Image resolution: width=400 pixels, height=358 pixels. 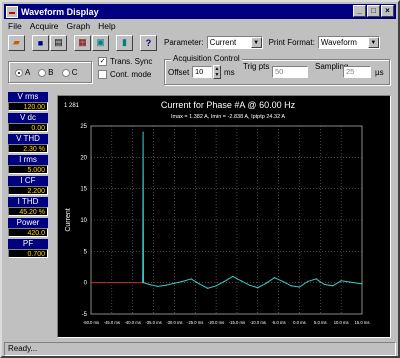 What do you see at coordinates (106, 26) in the screenshot?
I see `menu-help: Help` at bounding box center [106, 26].